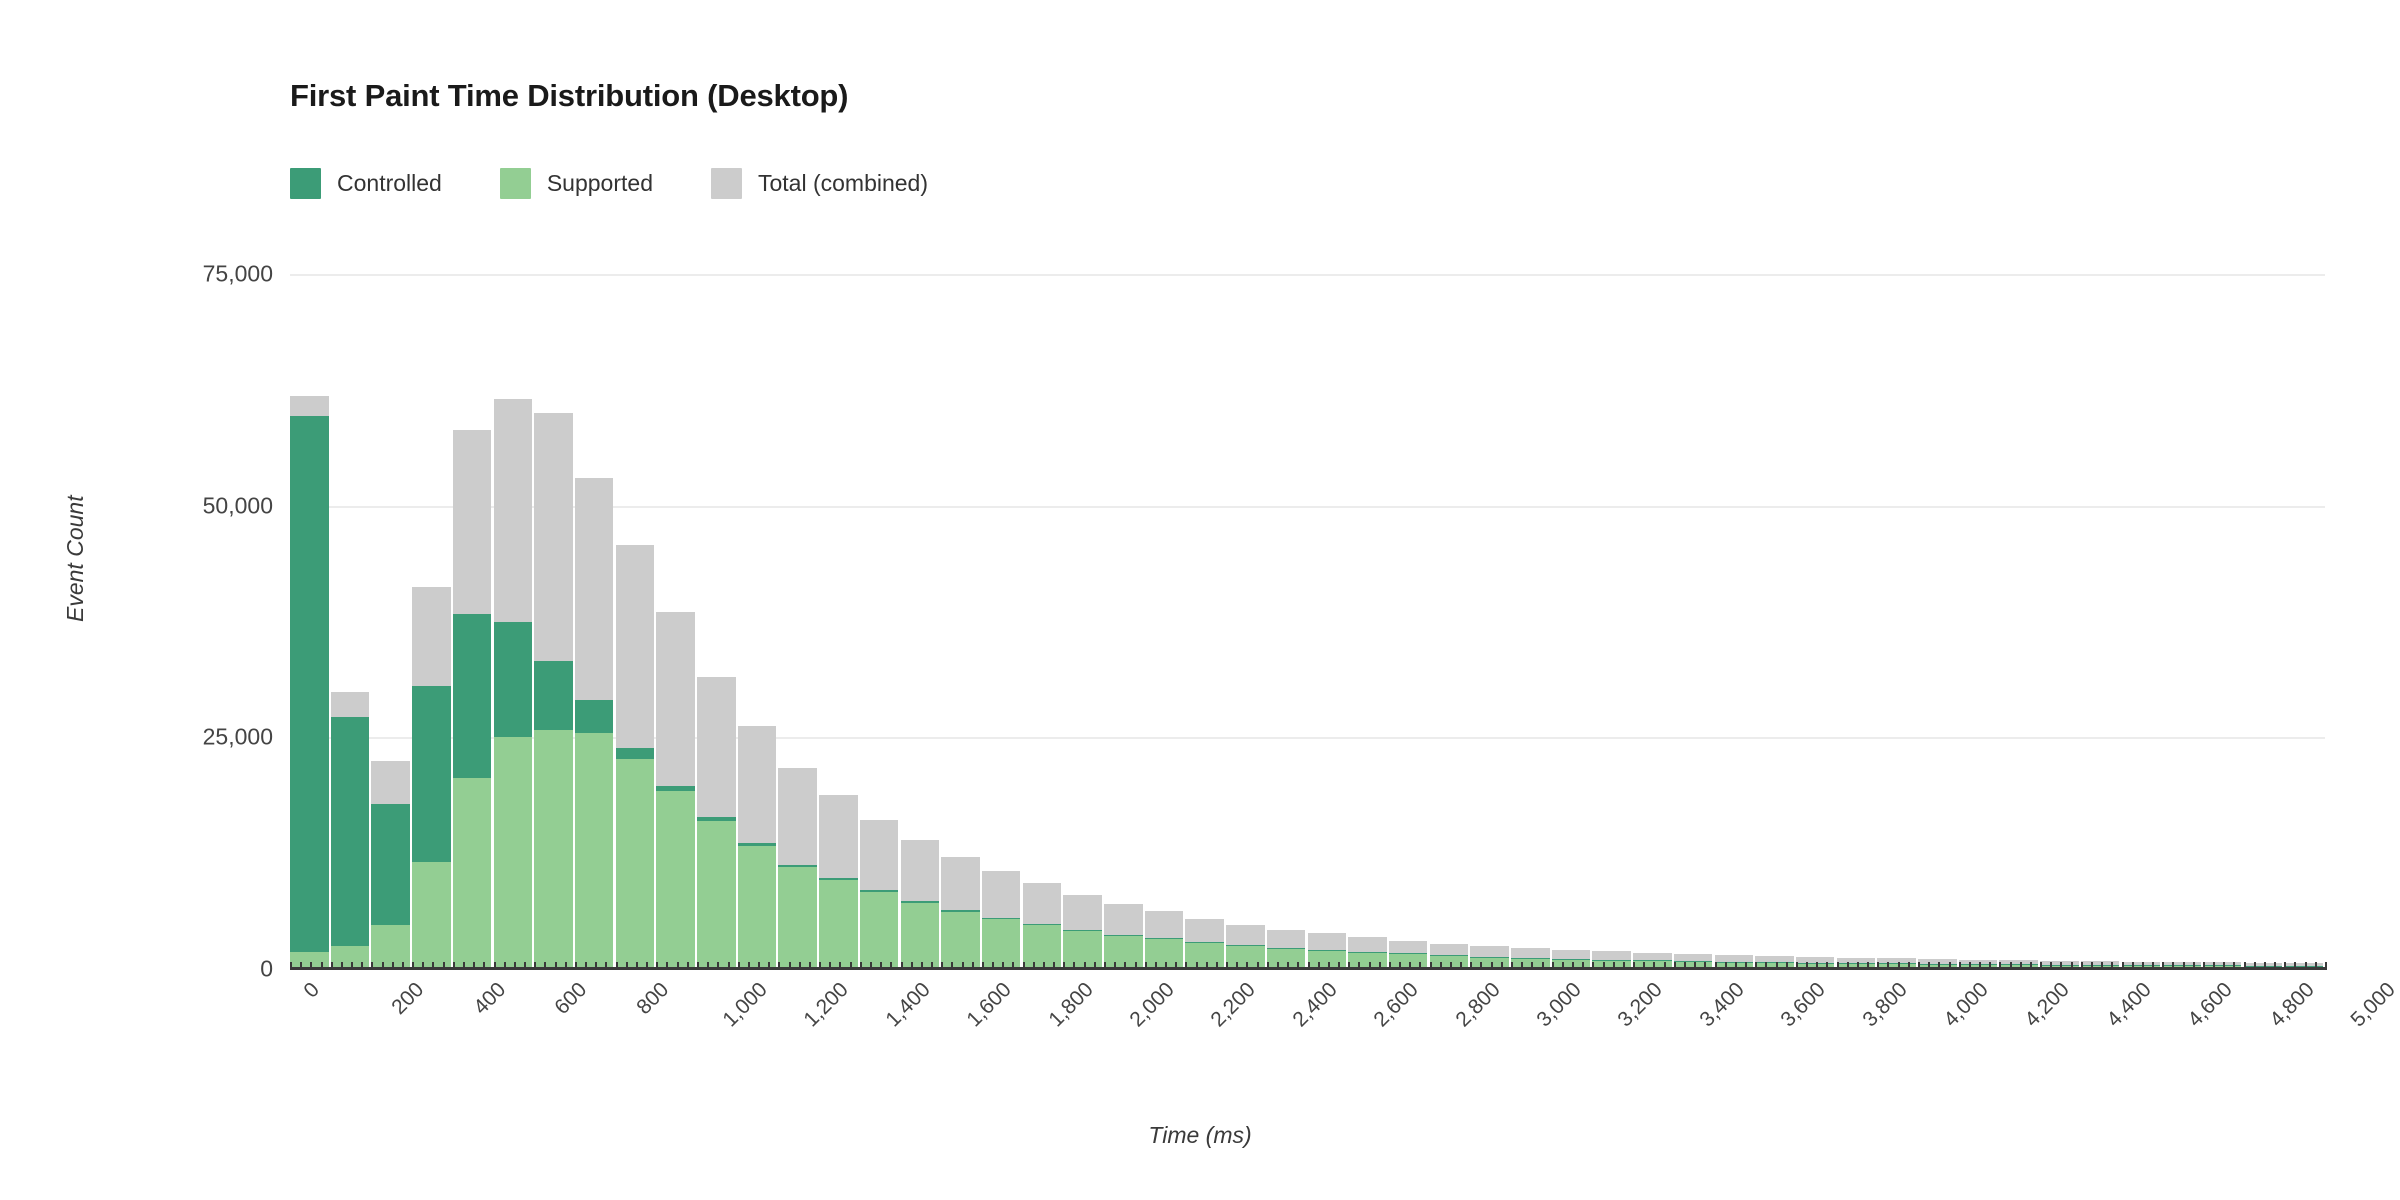 The width and height of the screenshot is (2400, 1200). What do you see at coordinates (2210, 1005) in the screenshot?
I see `x-axis-tick-label: 4,600` at bounding box center [2210, 1005].